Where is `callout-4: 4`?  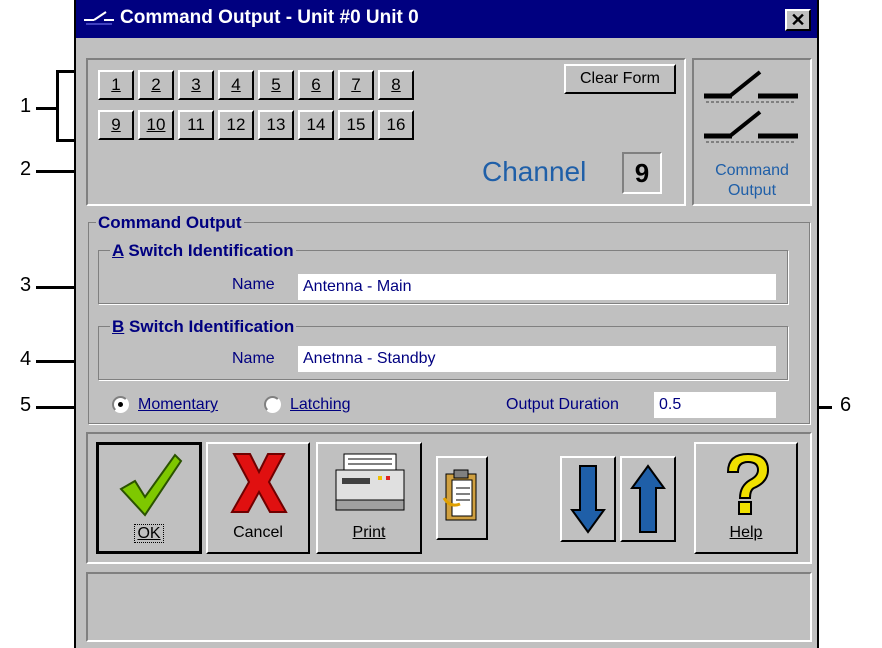
callout-4: 4 is located at coordinates (26, 359).